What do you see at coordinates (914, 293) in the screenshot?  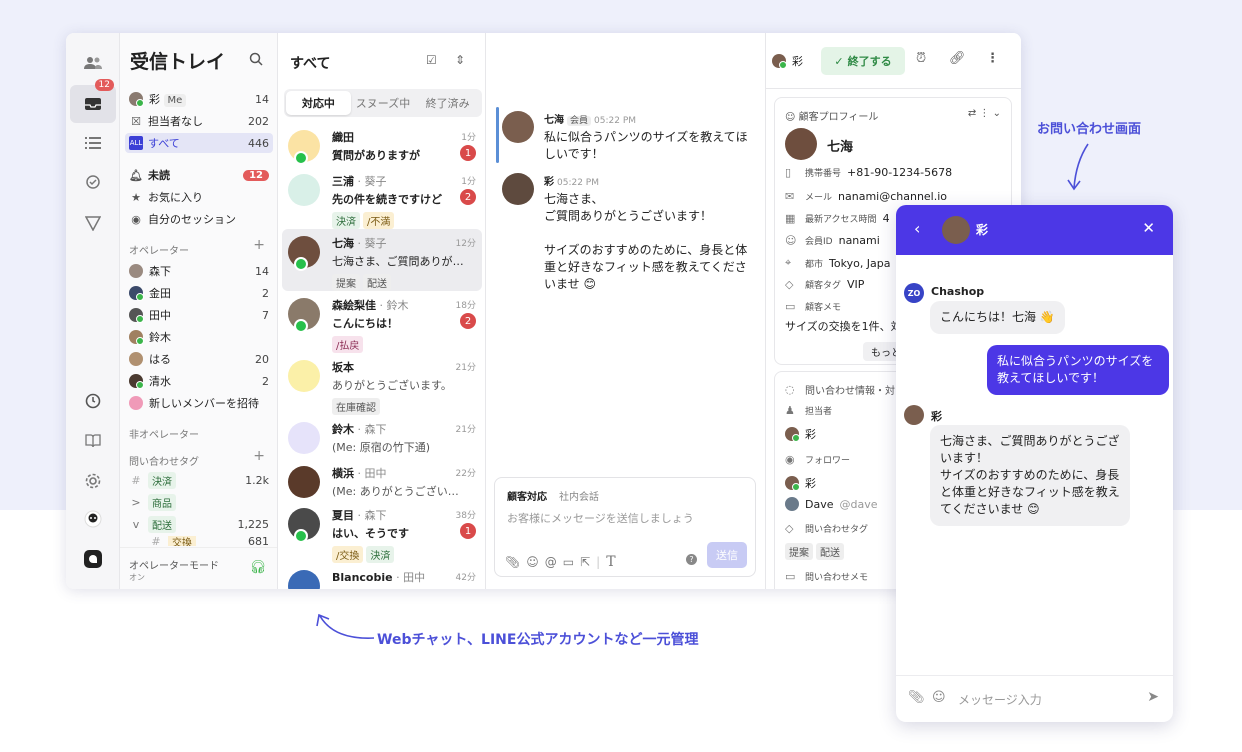 I see `bot-avatar: ZO` at bounding box center [914, 293].